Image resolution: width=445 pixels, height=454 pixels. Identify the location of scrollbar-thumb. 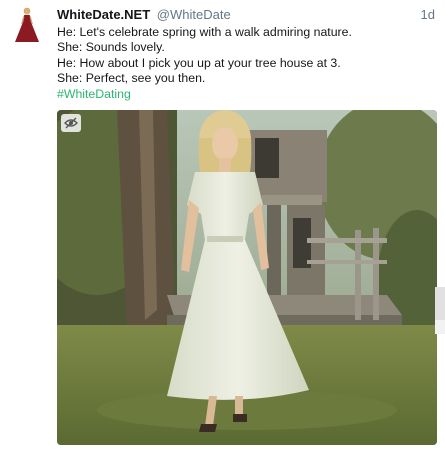
(440, 304).